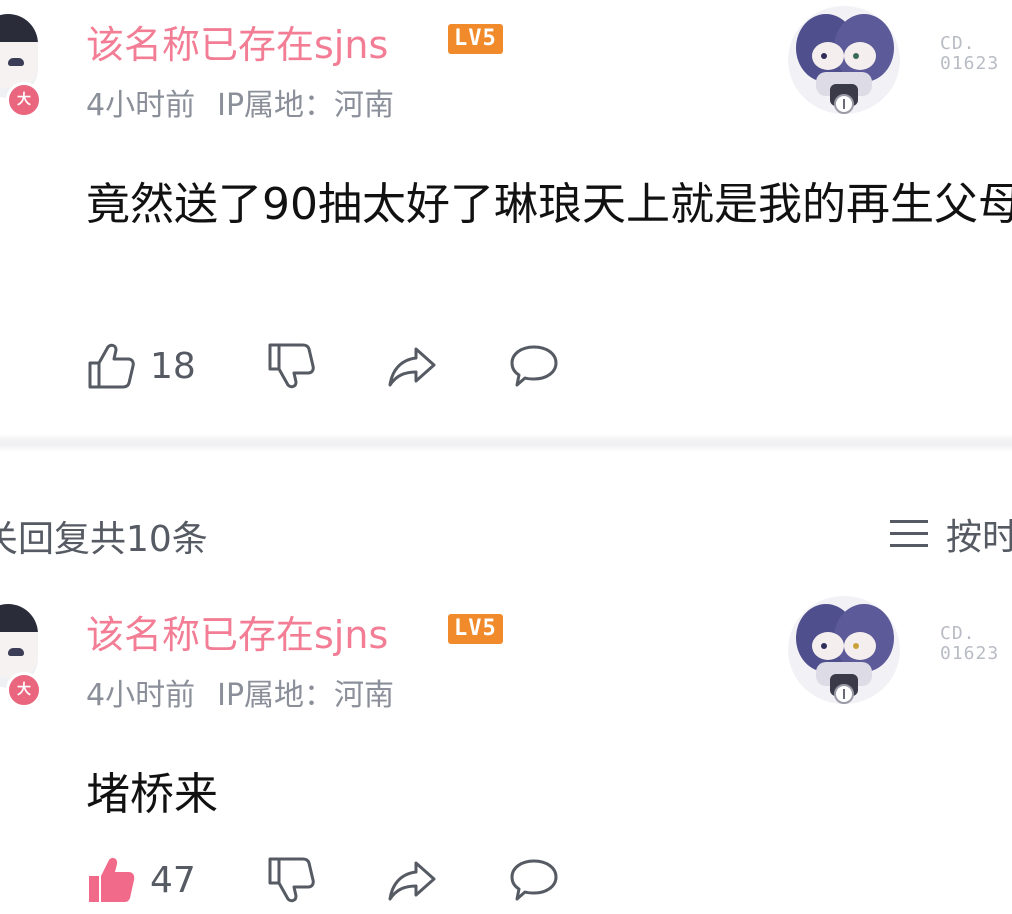  I want to click on section-divider, so click(506, 443).